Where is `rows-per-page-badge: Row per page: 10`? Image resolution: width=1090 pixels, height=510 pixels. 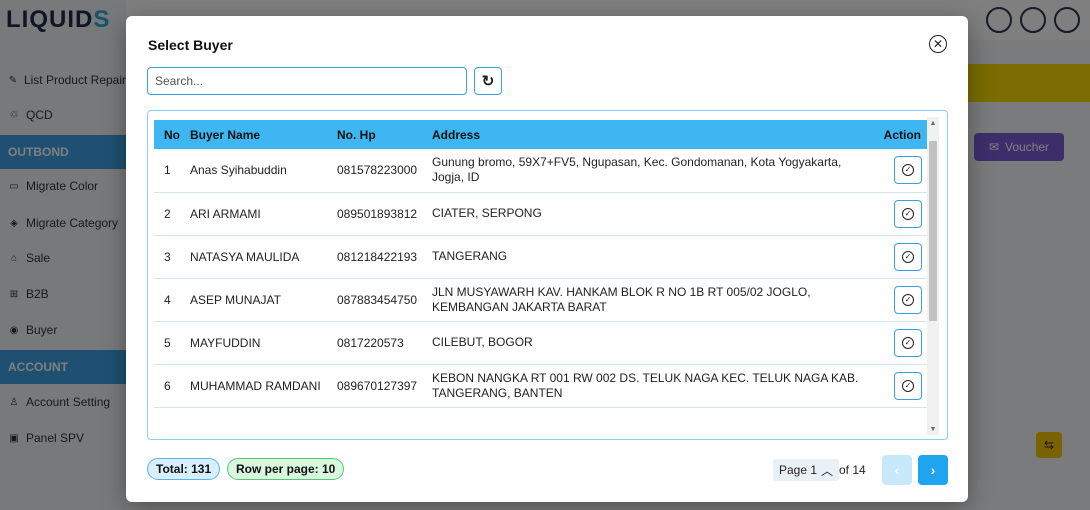
rows-per-page-badge: Row per page: 10 is located at coordinates (286, 469).